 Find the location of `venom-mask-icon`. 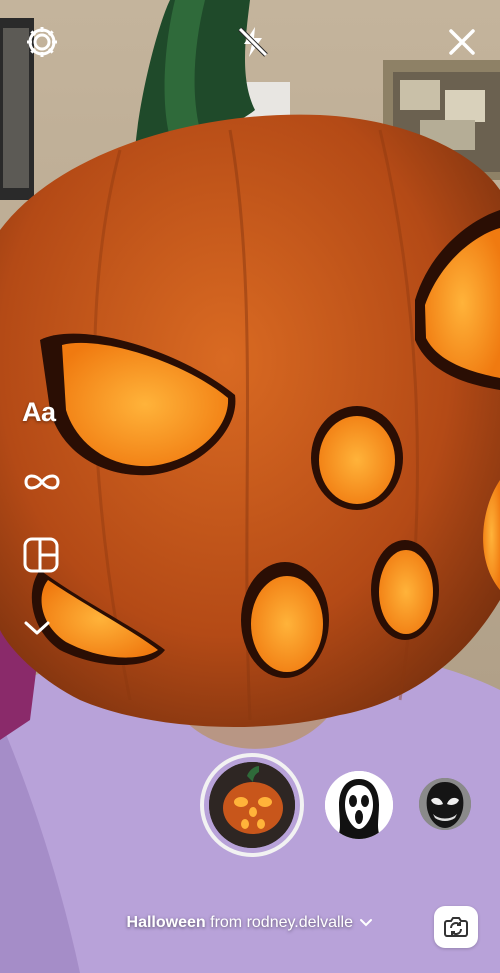

venom-mask-icon is located at coordinates (445, 804).